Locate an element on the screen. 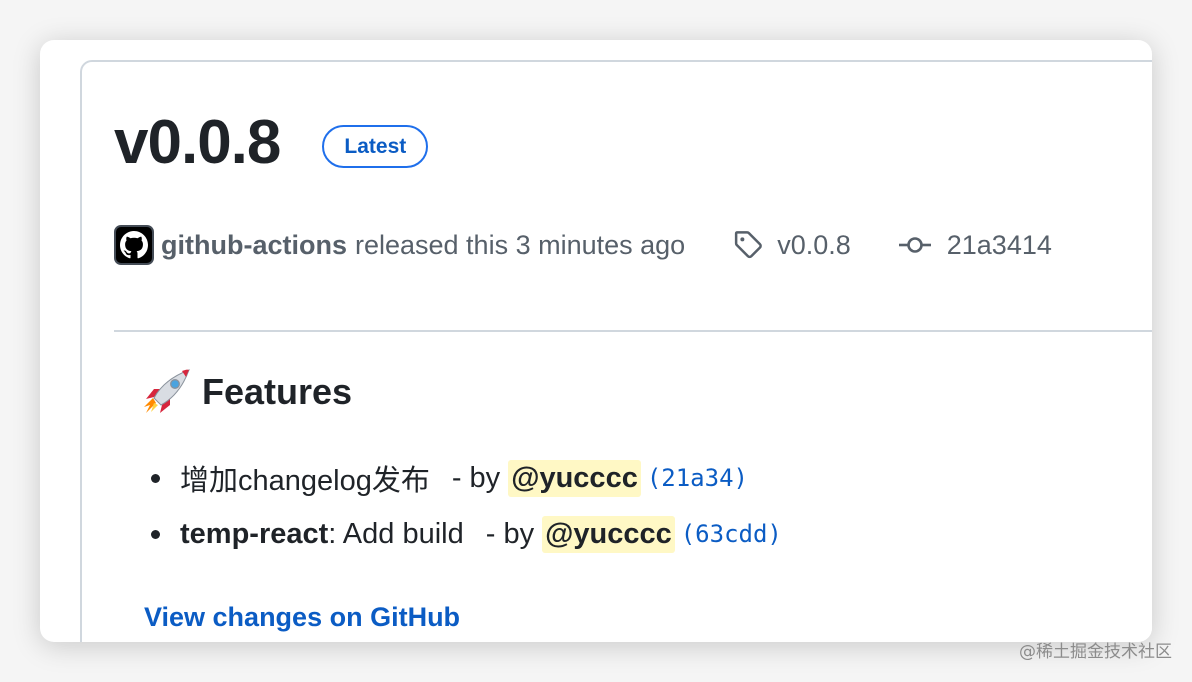  released-time: released this 3 minutes ago is located at coordinates (520, 244).